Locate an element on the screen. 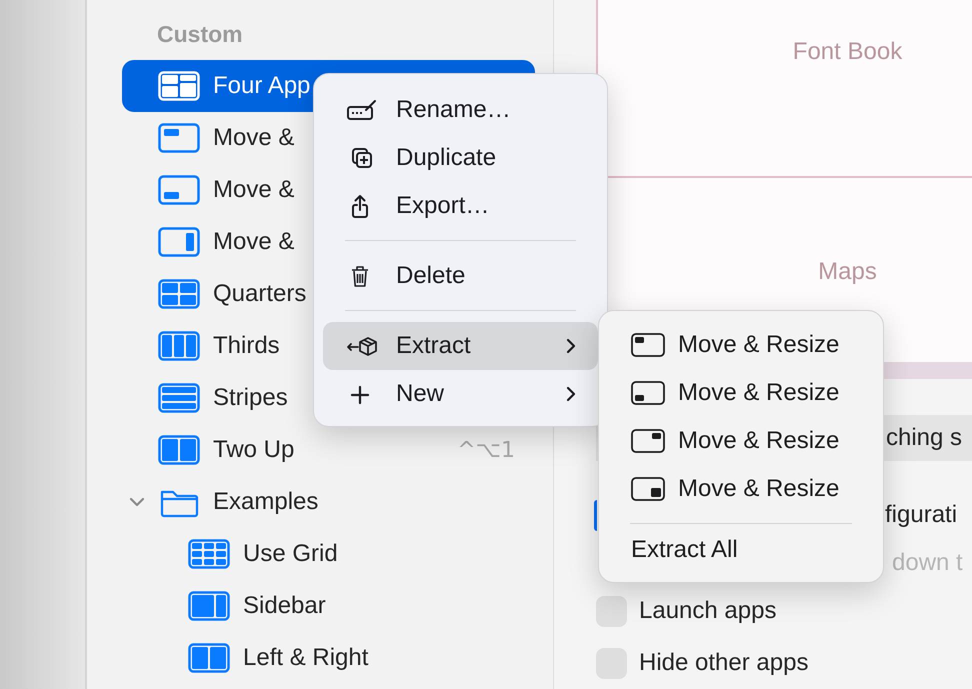 This screenshot has height=689, width=972. setting-label: ching s is located at coordinates (924, 438).